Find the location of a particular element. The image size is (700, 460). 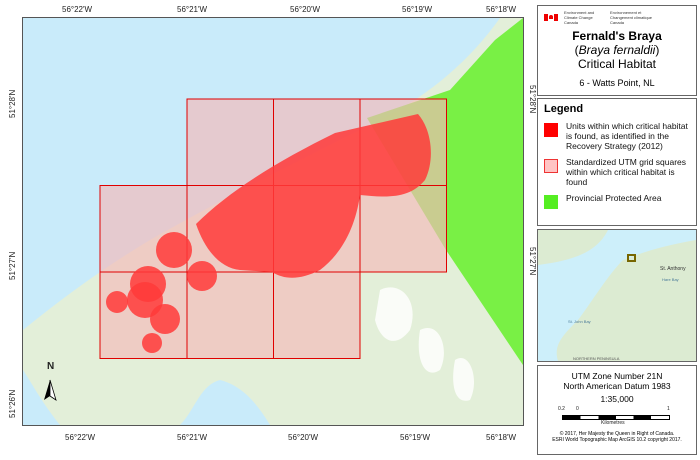

top-tick: 56°21'W is located at coordinates (192, 9).